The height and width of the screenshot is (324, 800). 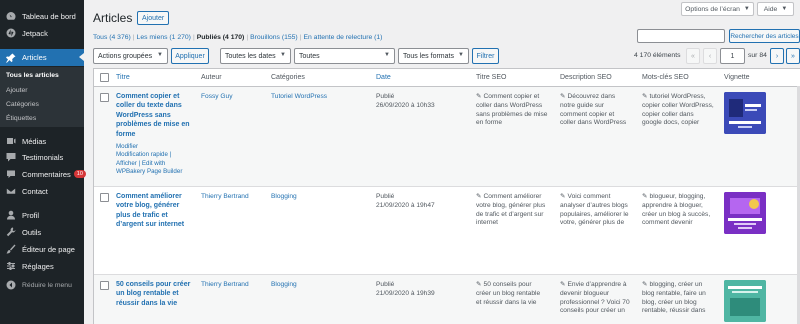 What do you see at coordinates (104, 77) in the screenshot?
I see `select-all-checkbox` at bounding box center [104, 77].